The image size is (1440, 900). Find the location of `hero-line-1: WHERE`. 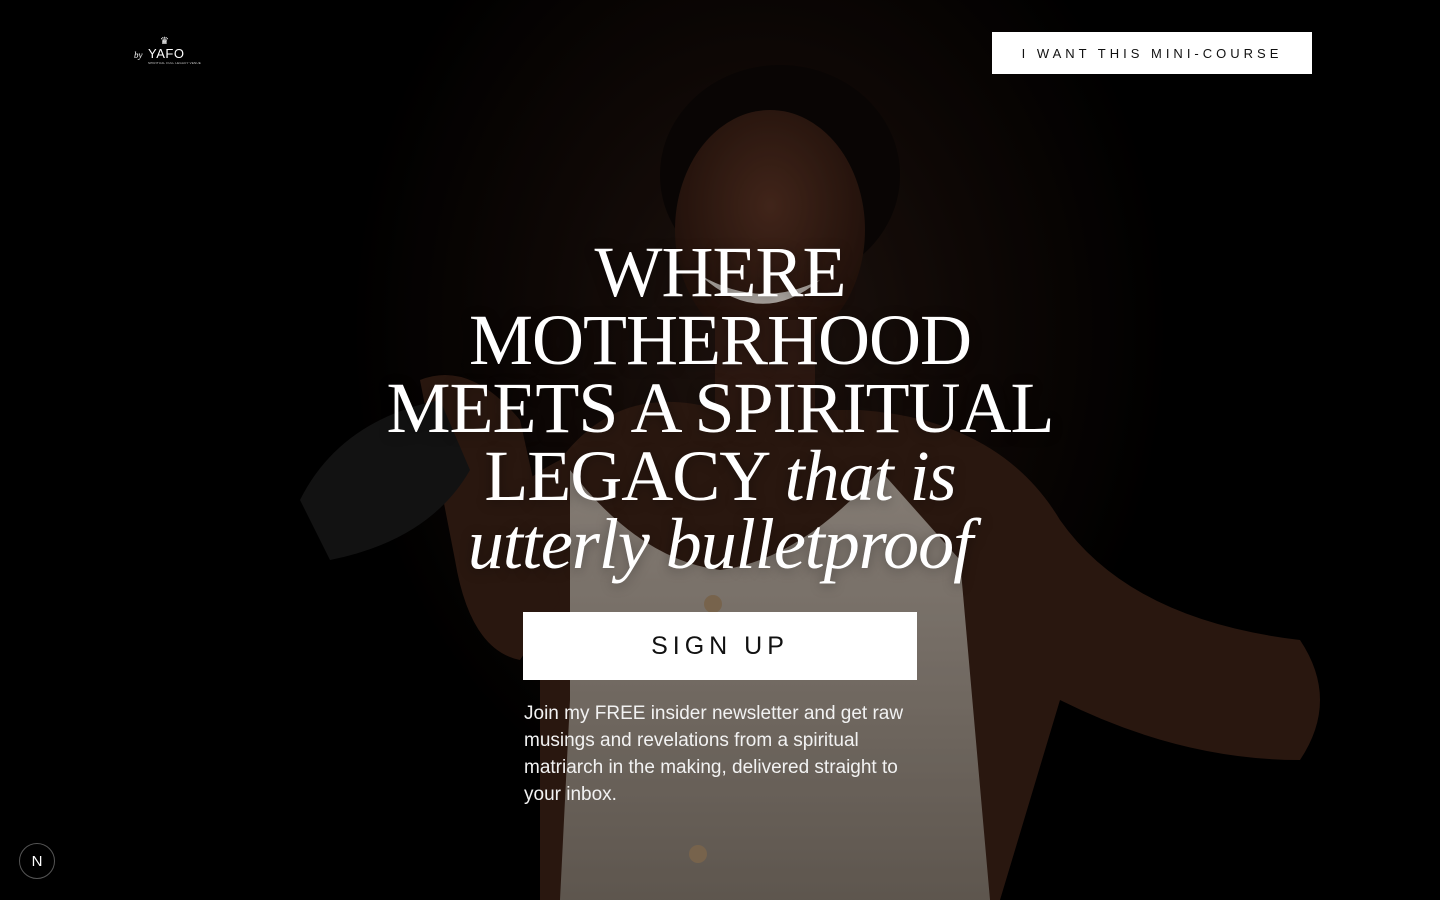

hero-line-1: WHERE is located at coordinates (720, 272).